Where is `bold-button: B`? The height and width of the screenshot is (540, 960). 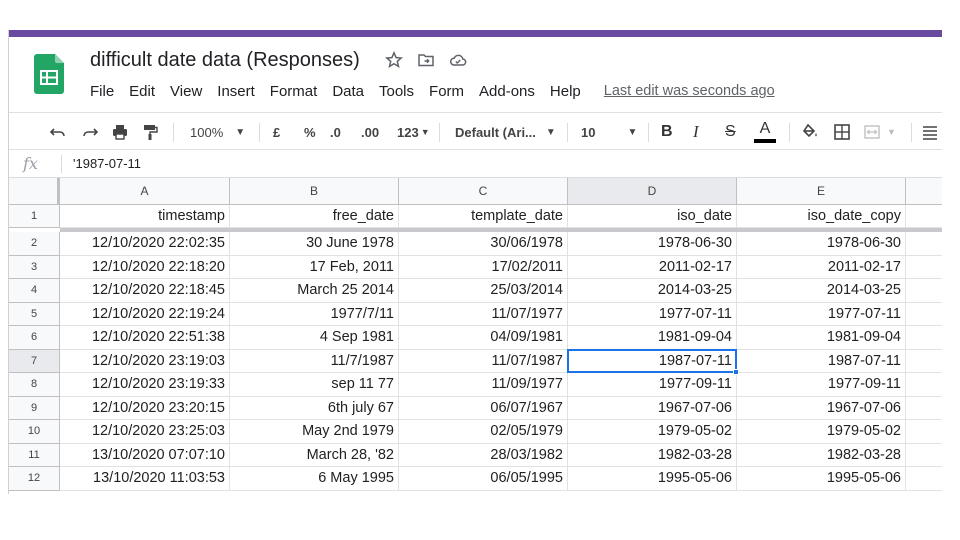 bold-button: B is located at coordinates (667, 132).